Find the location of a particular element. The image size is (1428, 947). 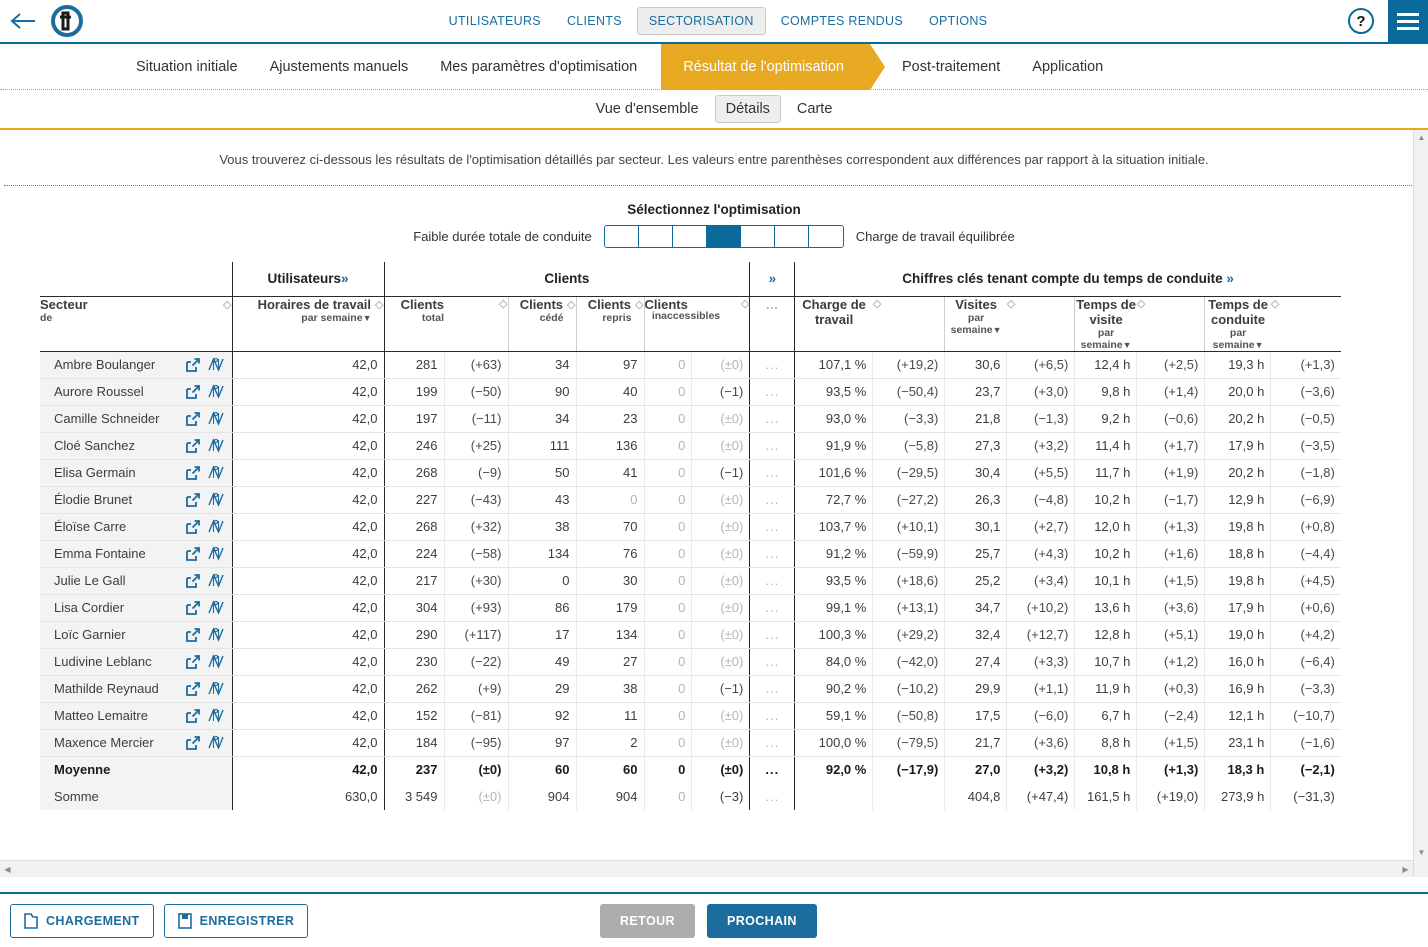

col-secteur: Secteur ◇ de is located at coordinates (136, 324).